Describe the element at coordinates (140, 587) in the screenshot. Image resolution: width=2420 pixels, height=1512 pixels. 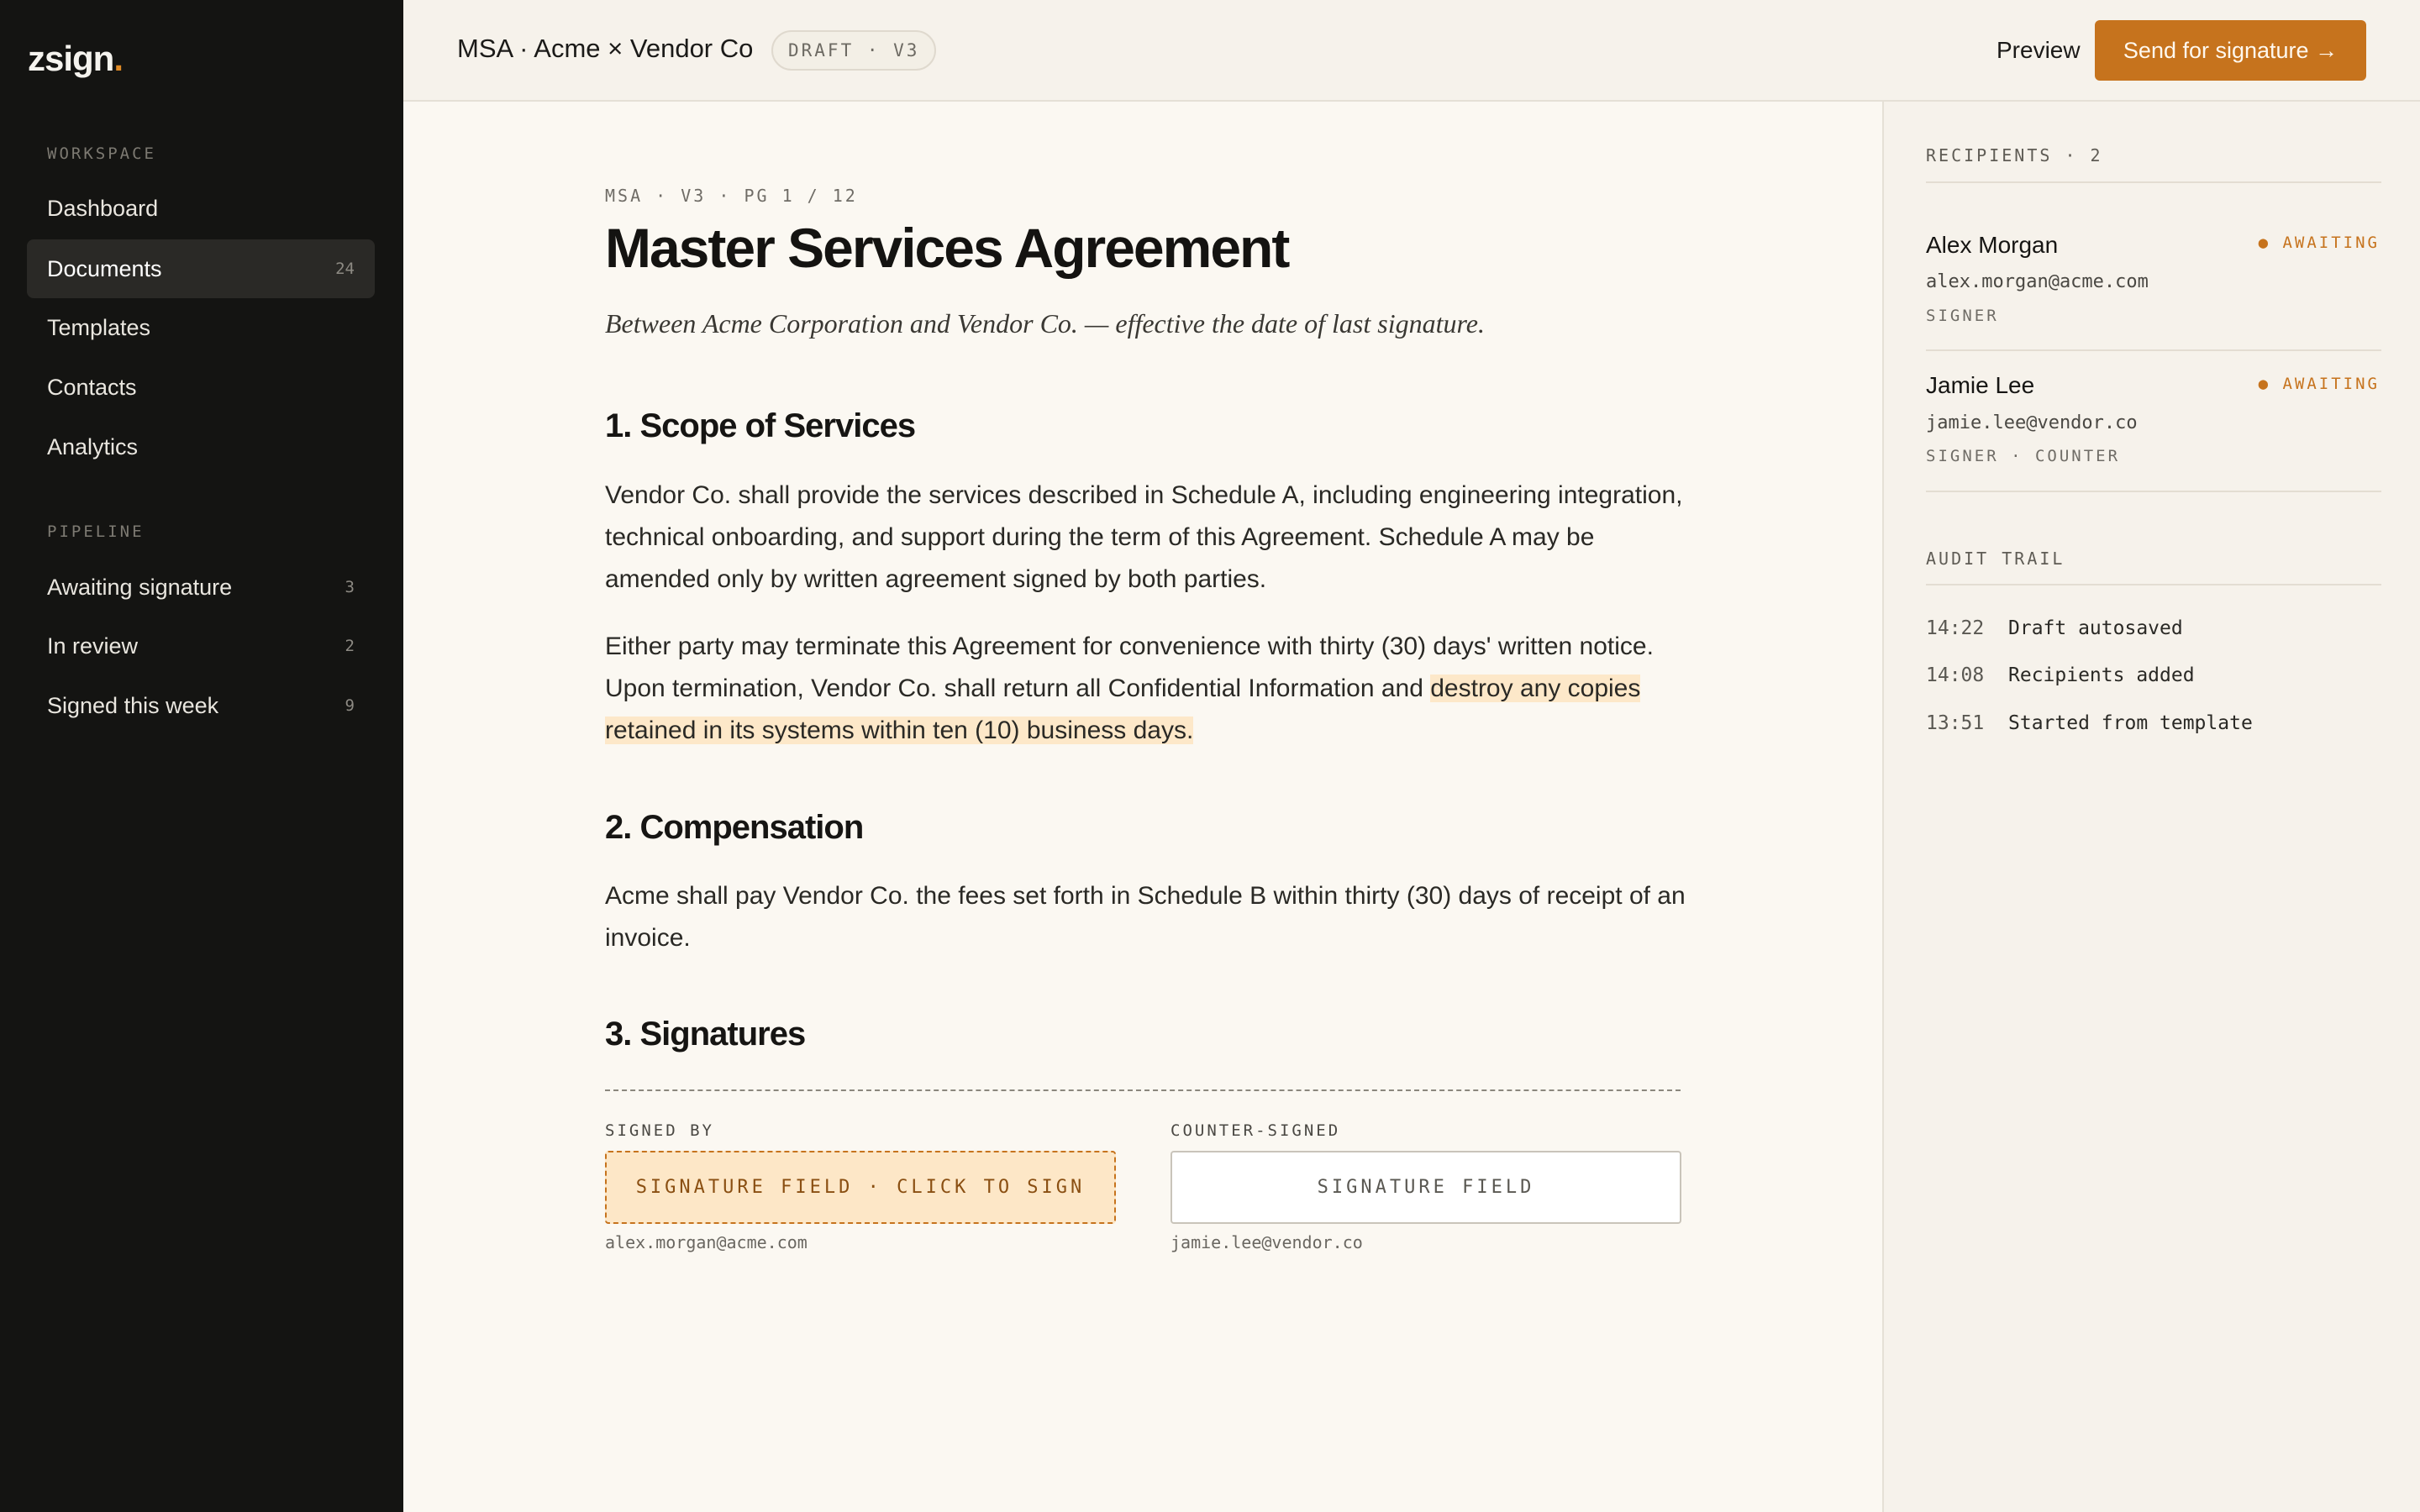
I see `sidebar-item-label: Awaiting signature` at that location.